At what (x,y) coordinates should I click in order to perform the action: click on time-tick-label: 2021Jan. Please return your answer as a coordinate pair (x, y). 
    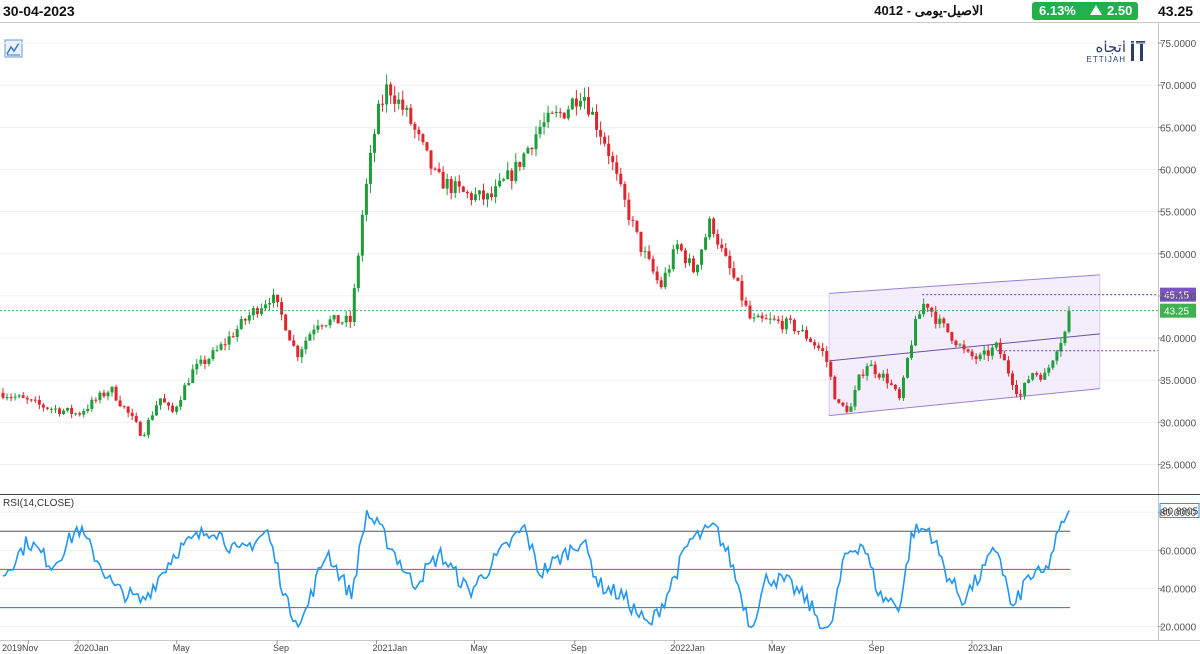
    Looking at the image, I should click on (390, 648).